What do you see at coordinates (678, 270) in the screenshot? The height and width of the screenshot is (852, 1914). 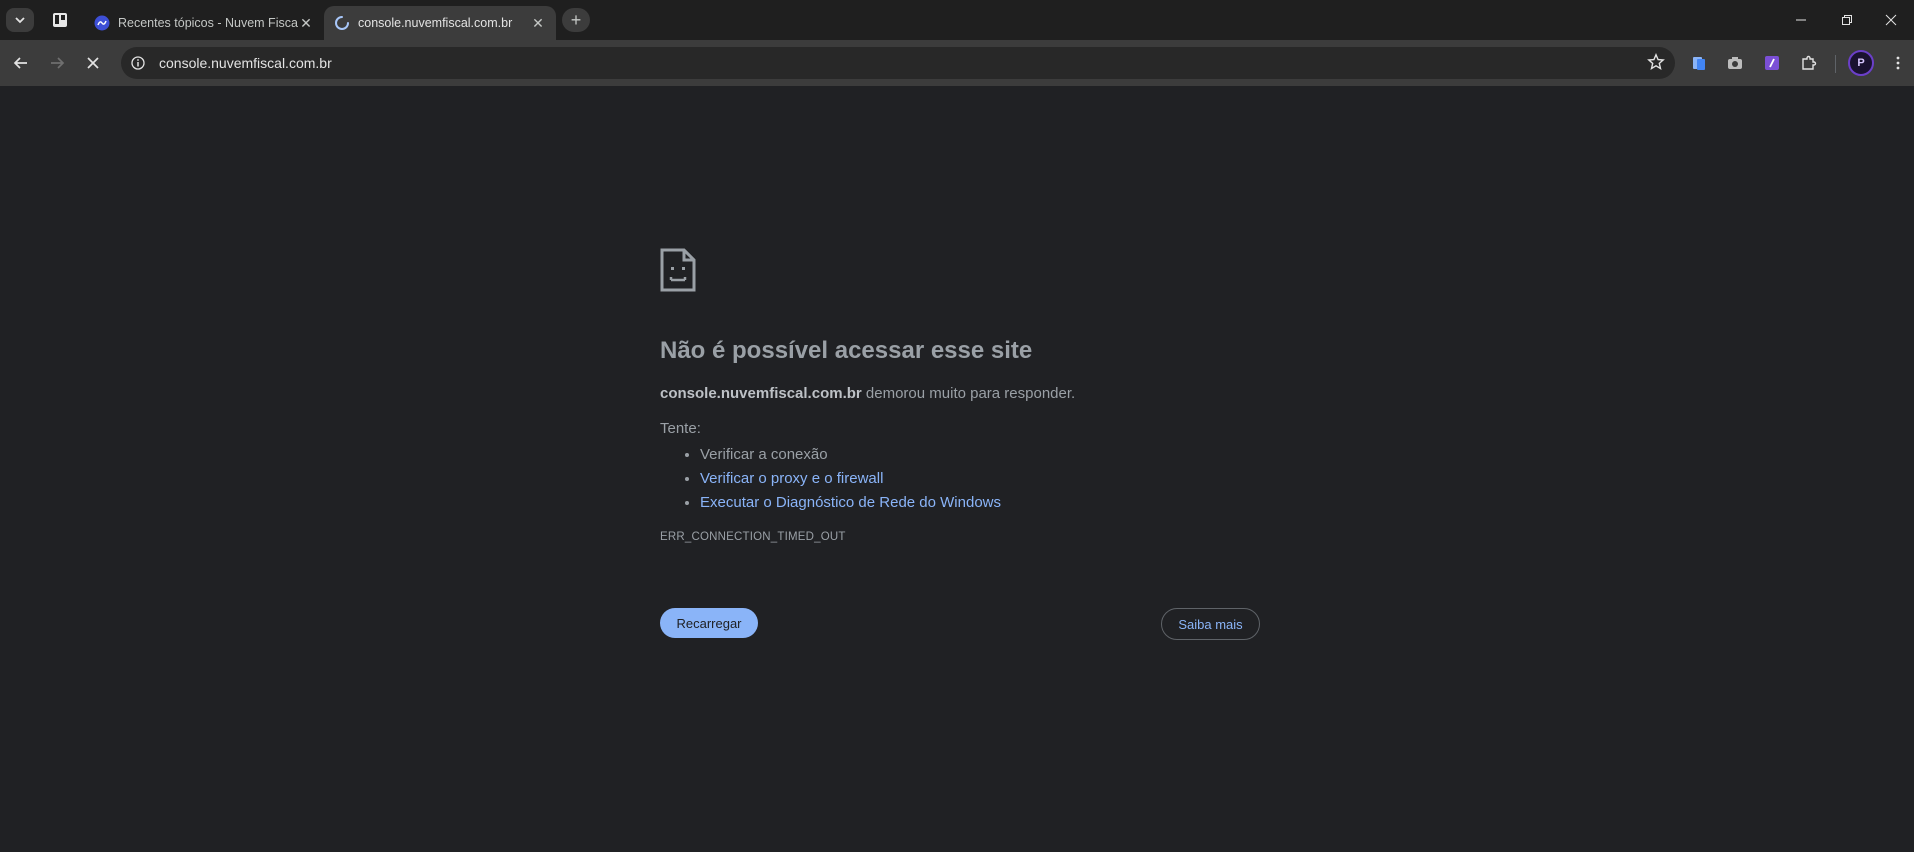 I see `sad-page-icon` at bounding box center [678, 270].